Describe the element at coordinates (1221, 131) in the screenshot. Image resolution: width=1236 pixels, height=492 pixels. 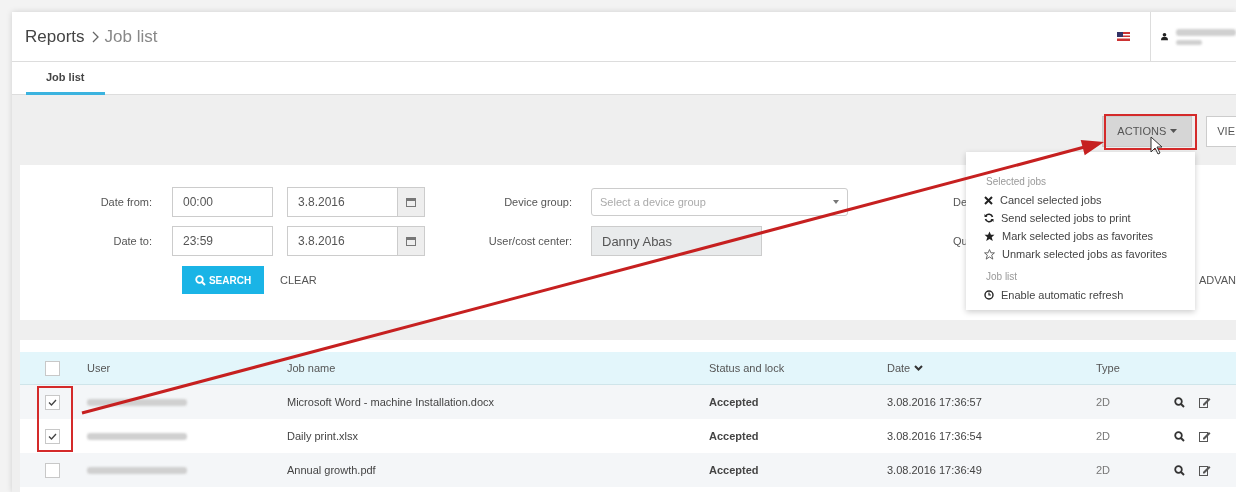
I see `toolbar-button: VIE` at that location.